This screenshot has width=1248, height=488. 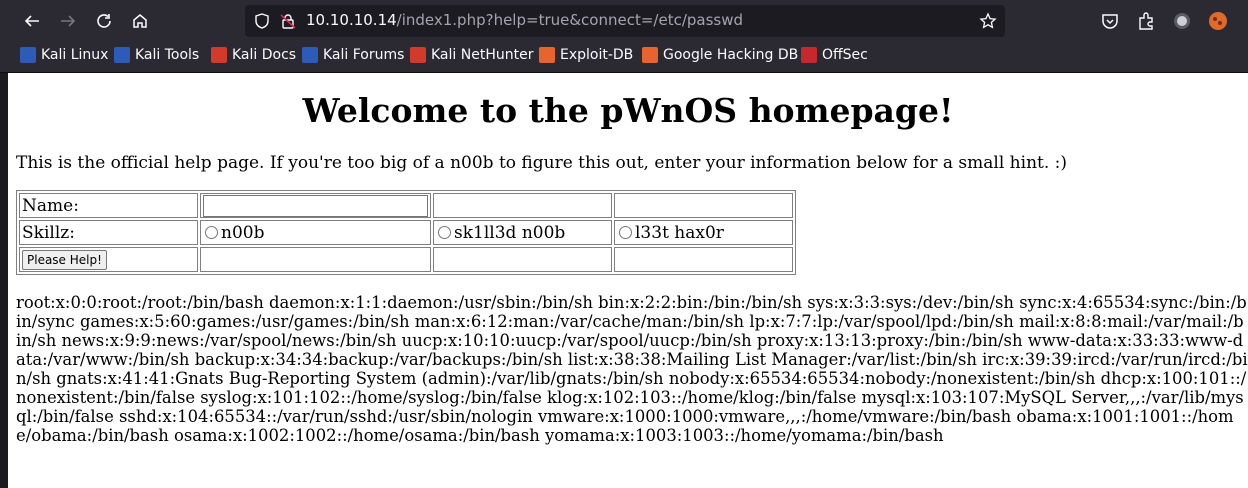 I want to click on kali-docs-icon, so click(x=219, y=55).